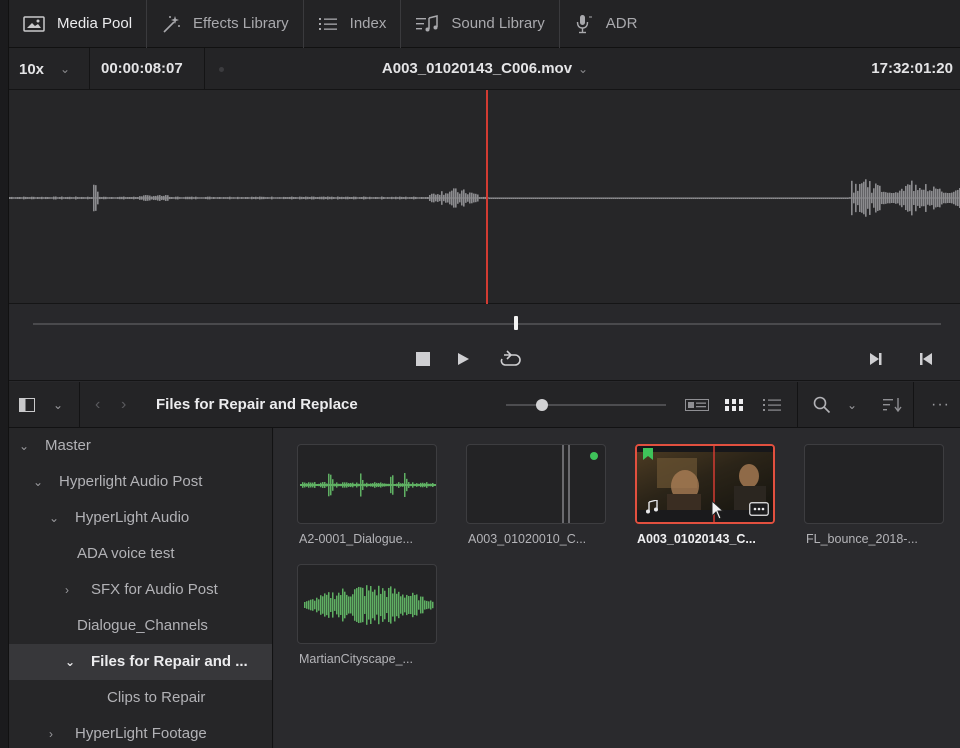 The image size is (960, 748). Describe the element at coordinates (257, 404) in the screenshot. I see `current-bin-title: Files for Repair and Replace` at that location.